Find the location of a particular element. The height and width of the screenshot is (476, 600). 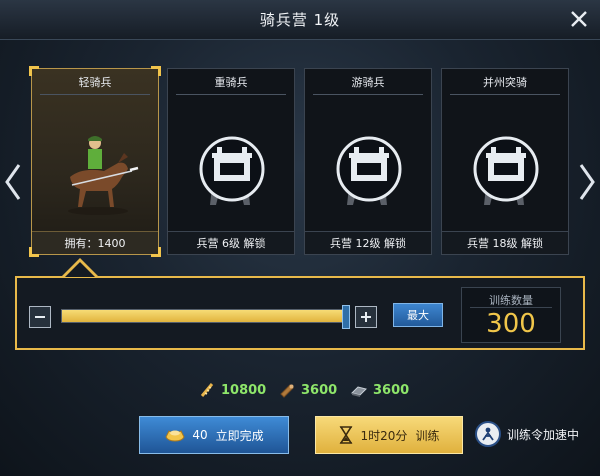

train-button: 1时20分 训练 is located at coordinates (389, 435).